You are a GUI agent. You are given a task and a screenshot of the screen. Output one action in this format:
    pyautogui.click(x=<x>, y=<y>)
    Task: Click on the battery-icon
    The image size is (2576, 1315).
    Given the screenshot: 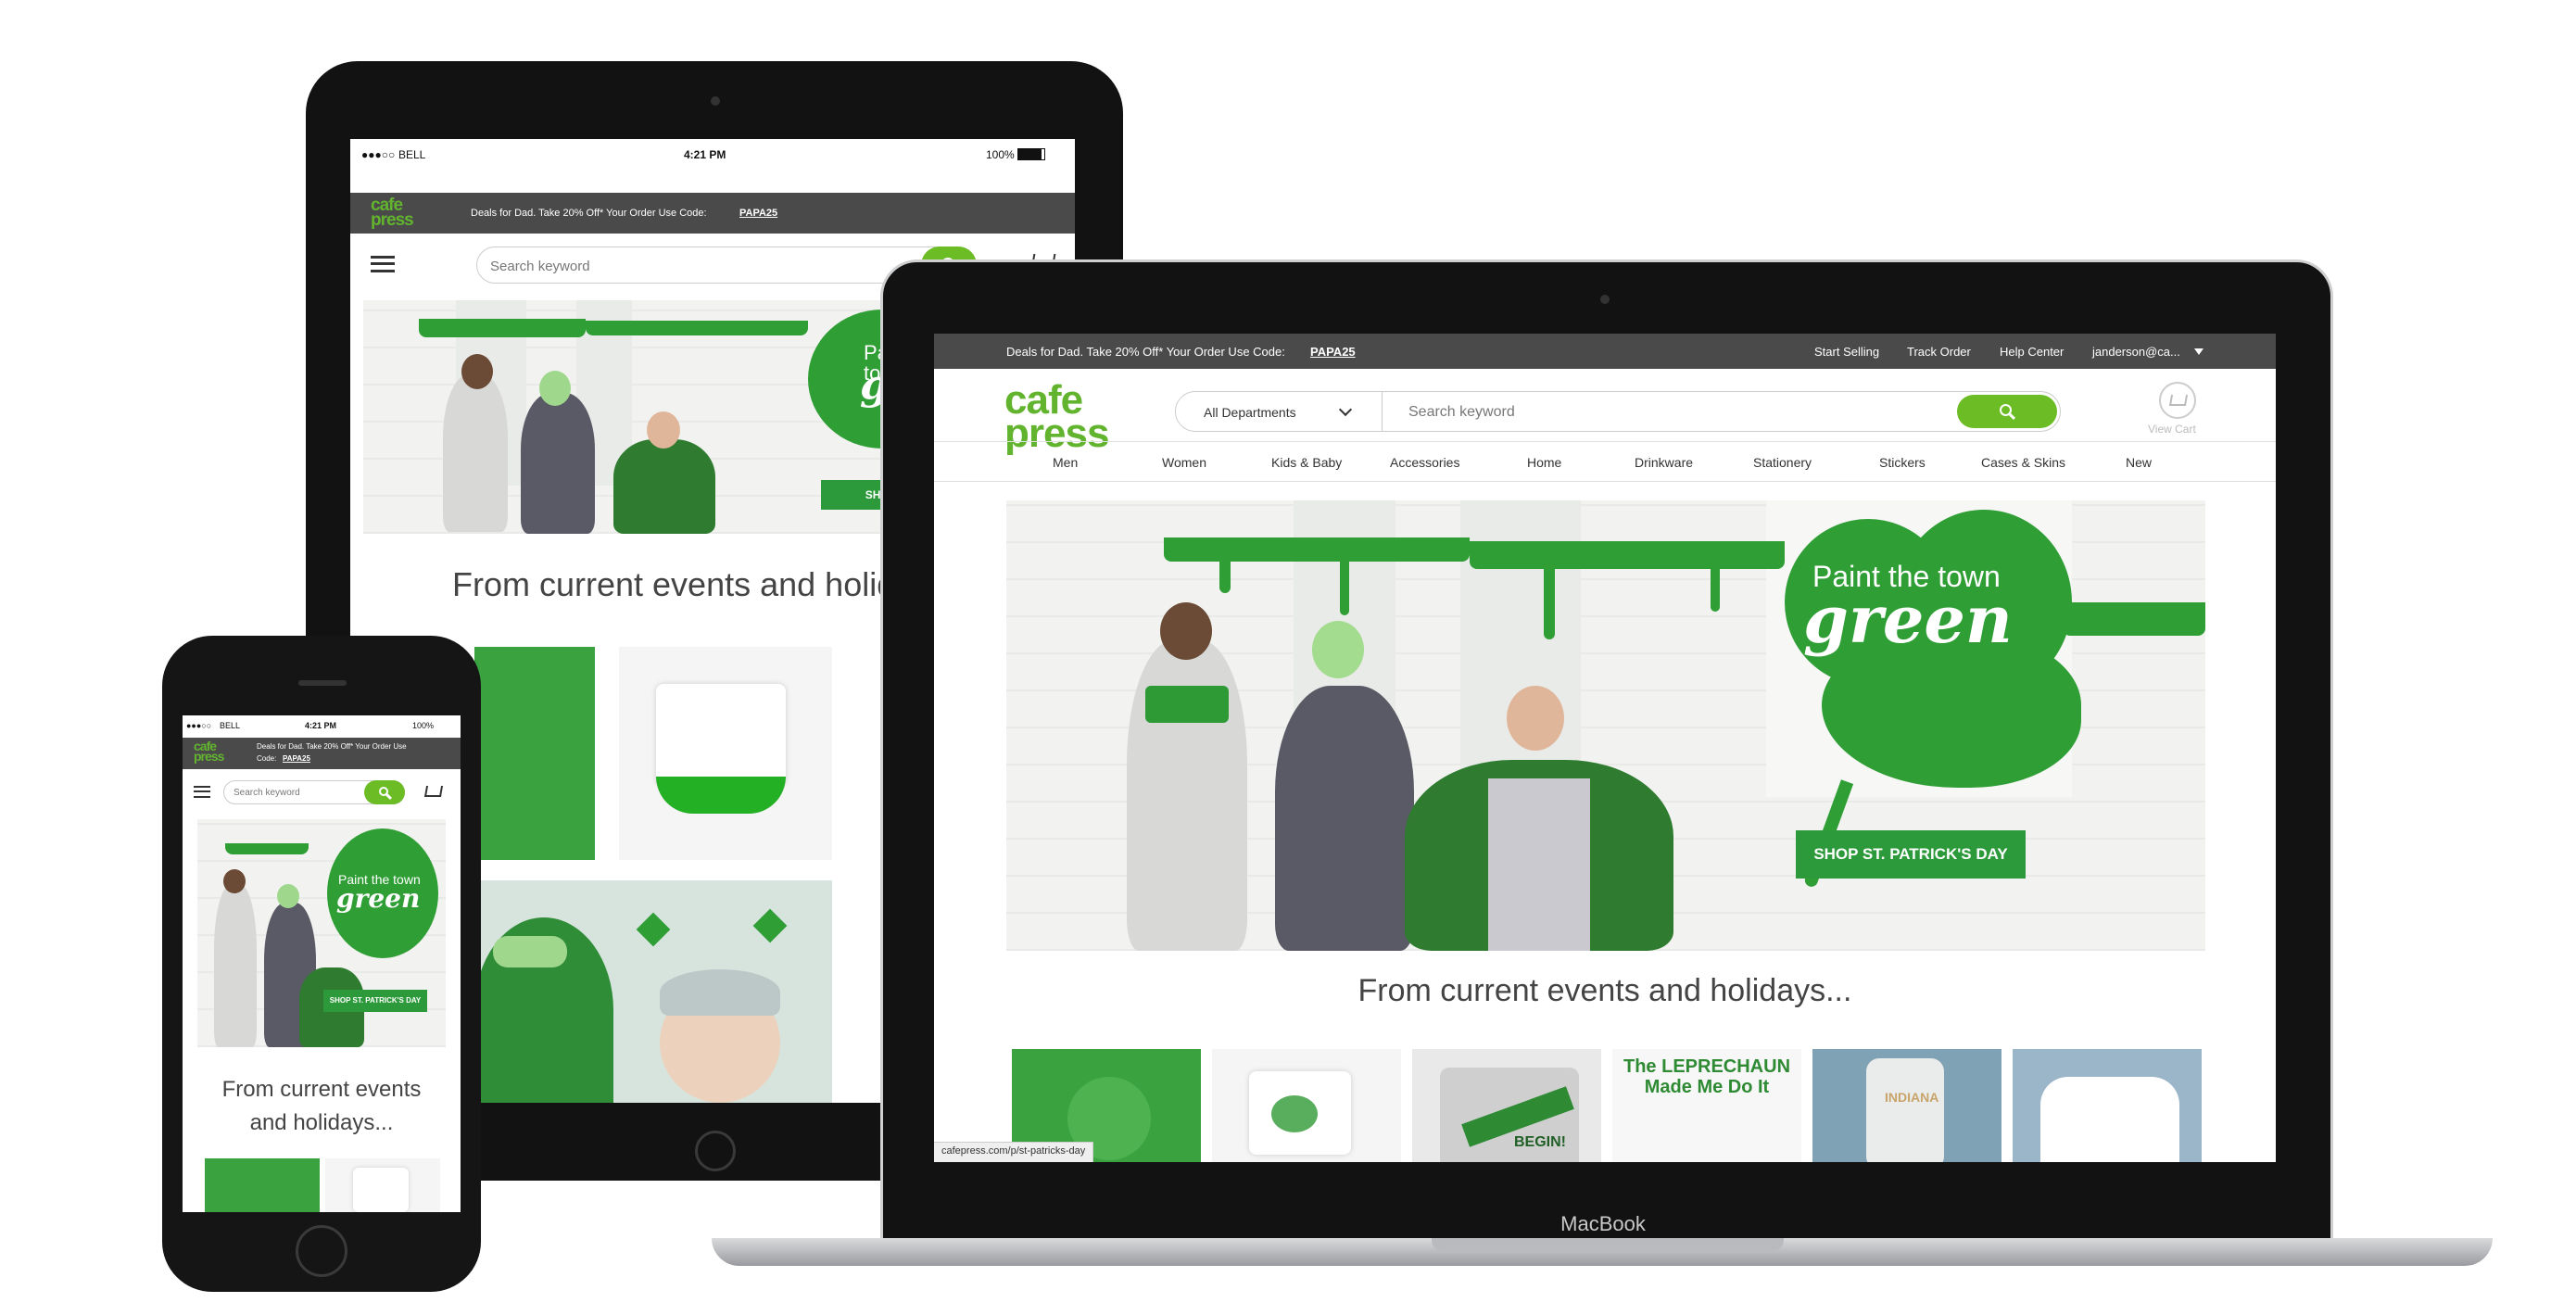 What is the action you would take?
    pyautogui.click(x=1031, y=154)
    